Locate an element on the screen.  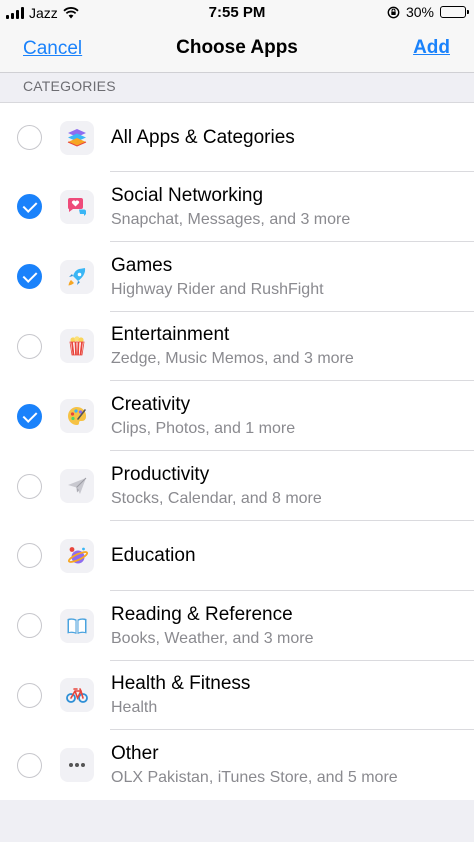
category-row: Creativity Clips, Photos, and 1 more is located at coordinates (237, 416).